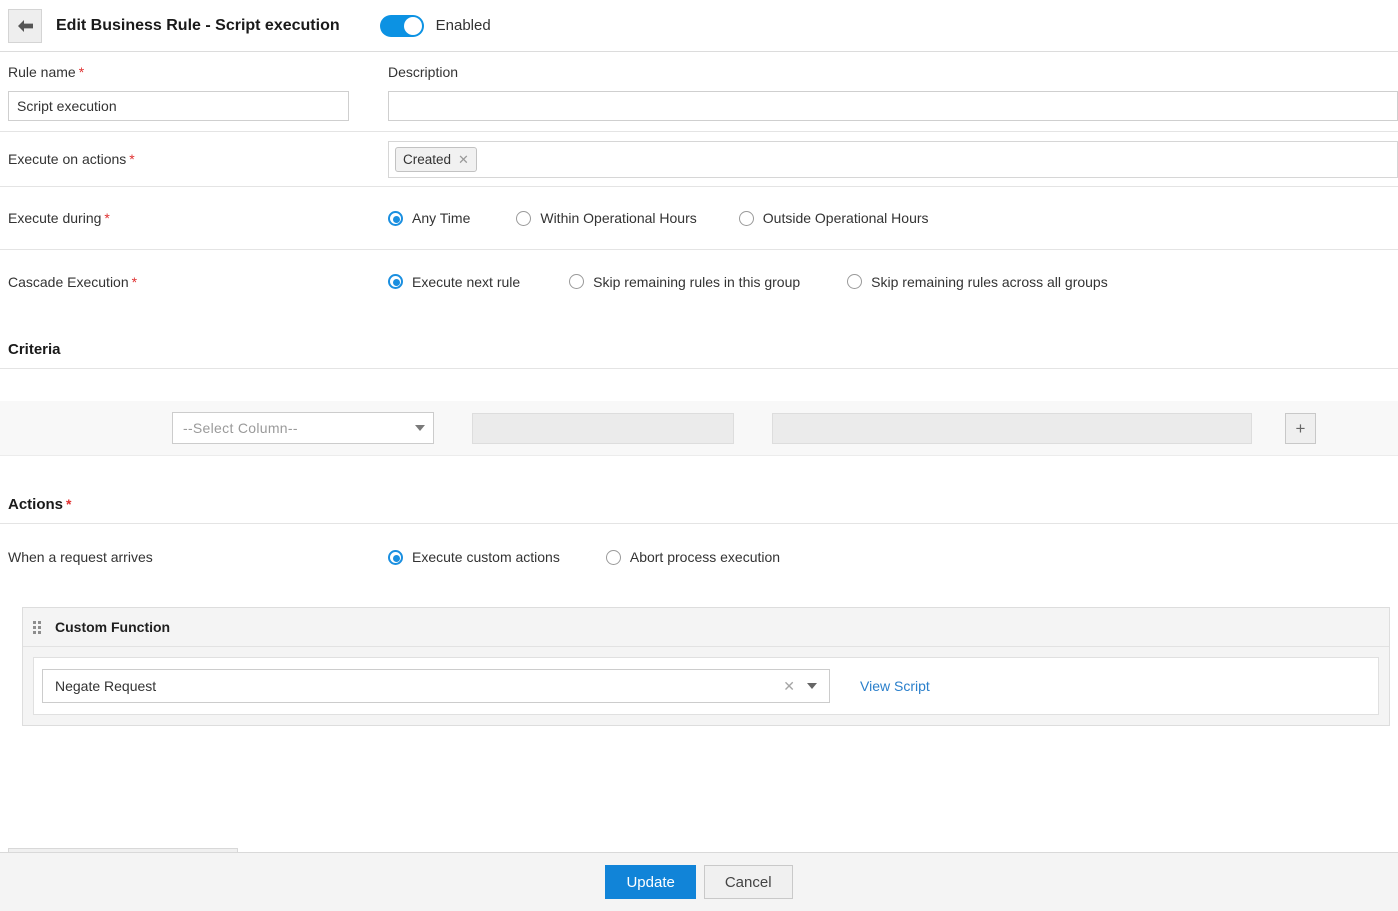 The width and height of the screenshot is (1398, 911). Describe the element at coordinates (178, 106) in the screenshot. I see `rule-name-input` at that location.